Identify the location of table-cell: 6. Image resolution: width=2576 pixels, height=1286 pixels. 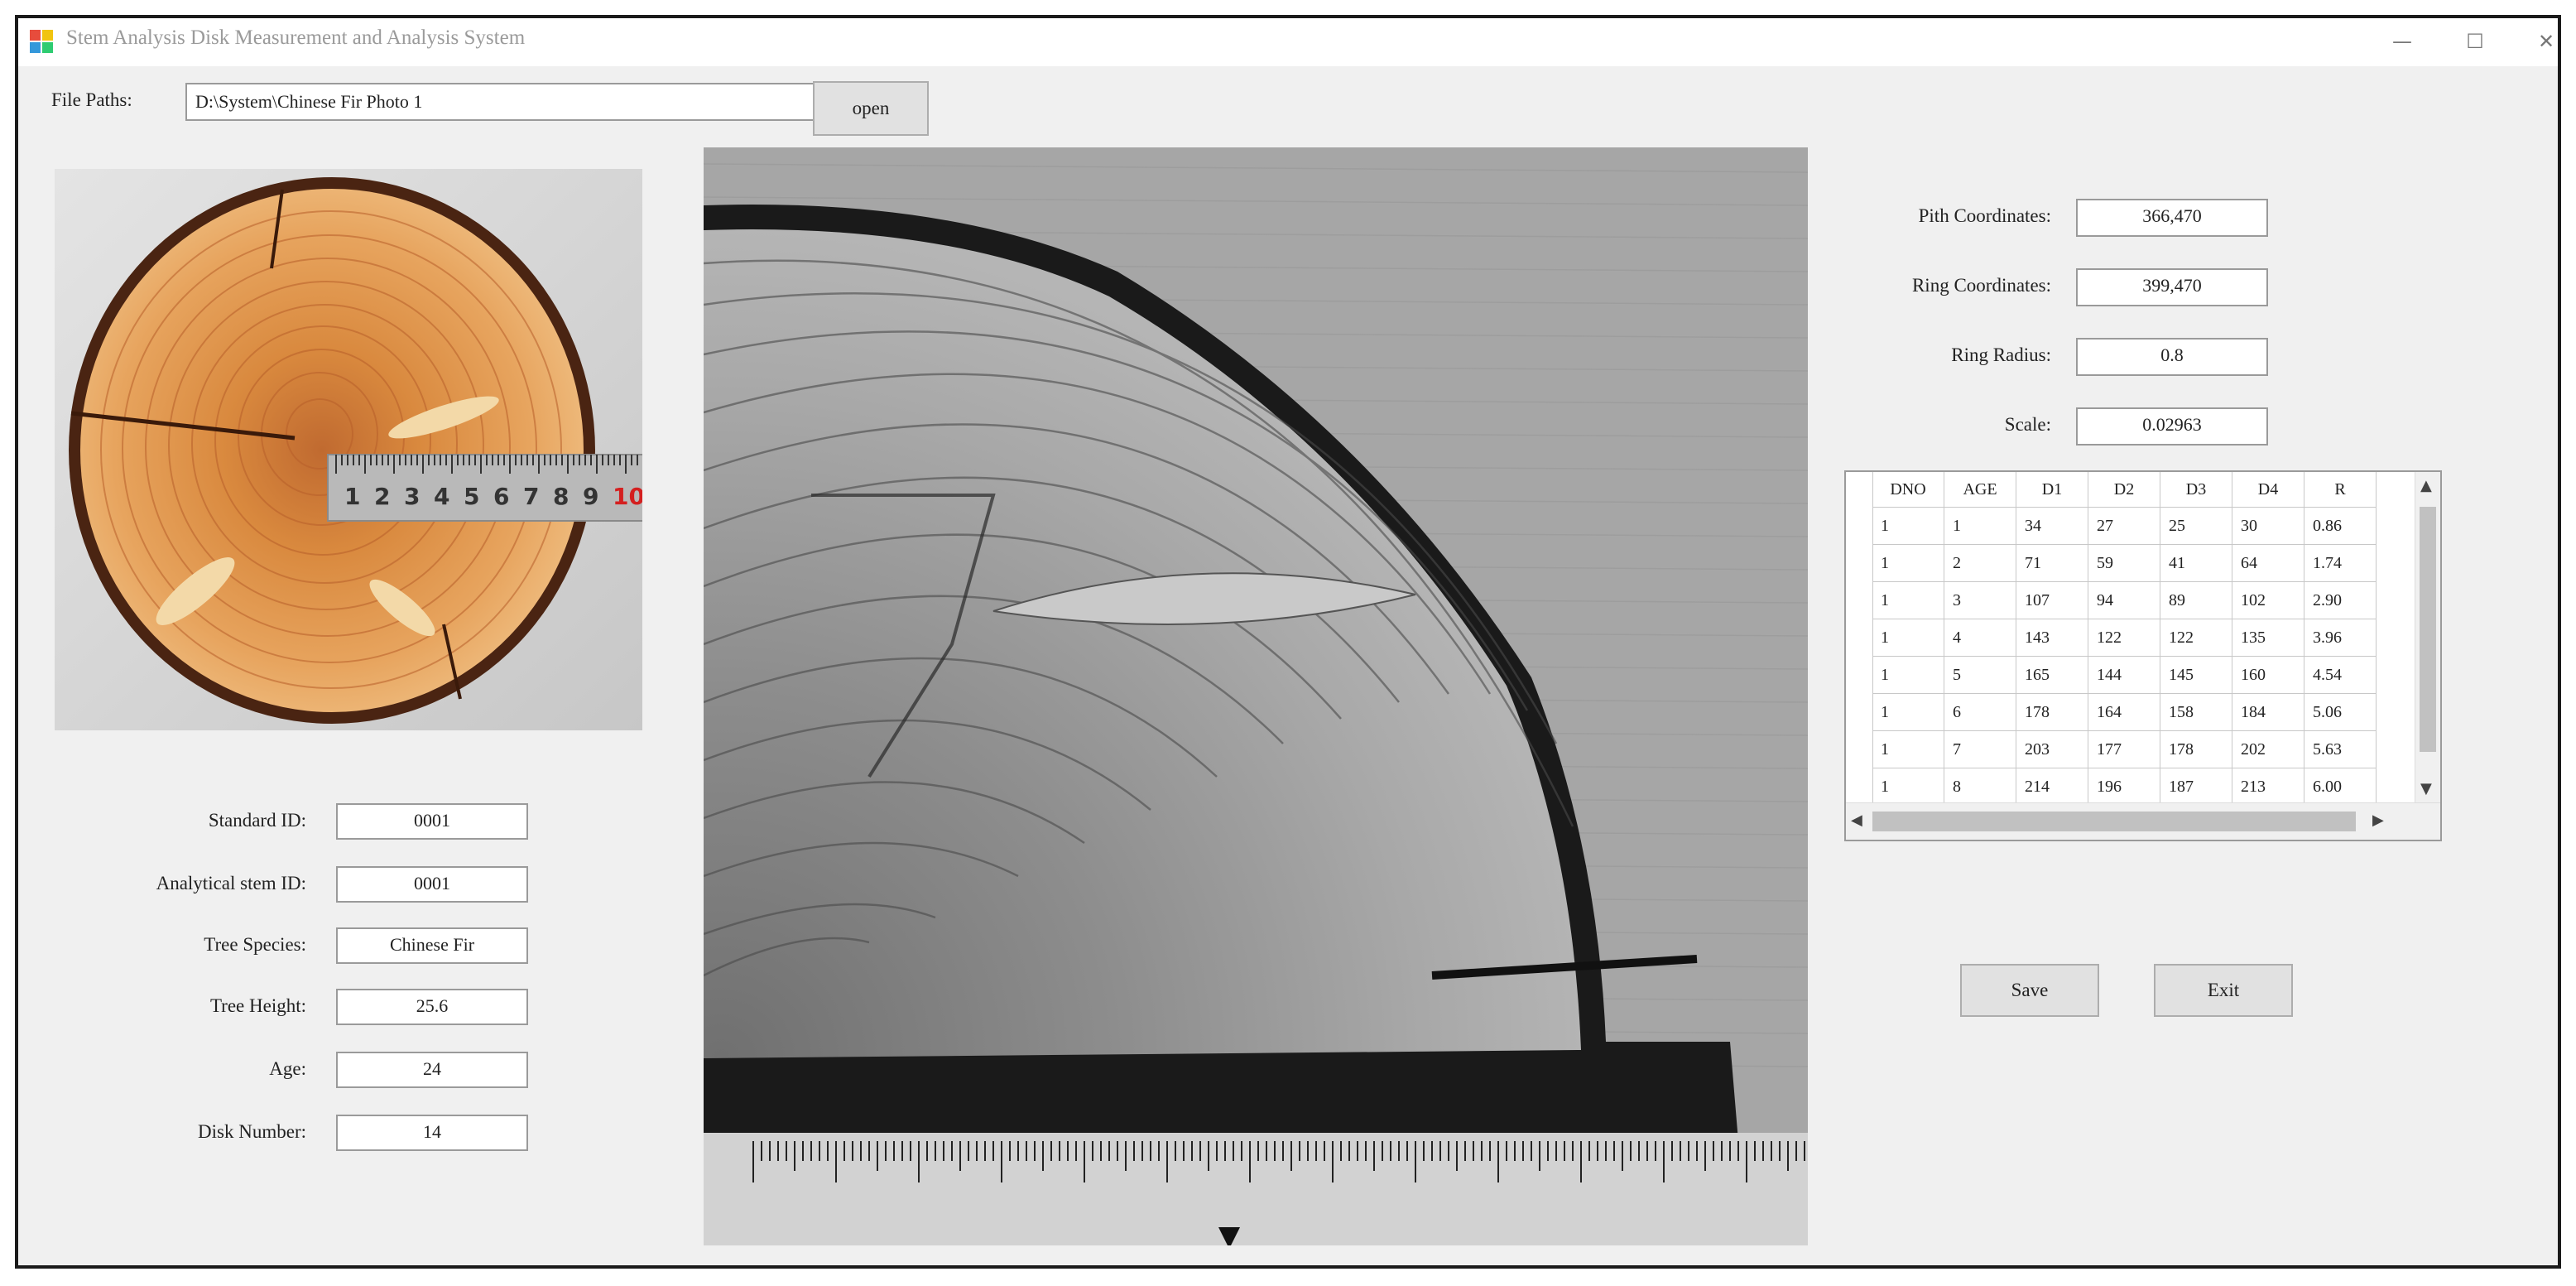
(1980, 712).